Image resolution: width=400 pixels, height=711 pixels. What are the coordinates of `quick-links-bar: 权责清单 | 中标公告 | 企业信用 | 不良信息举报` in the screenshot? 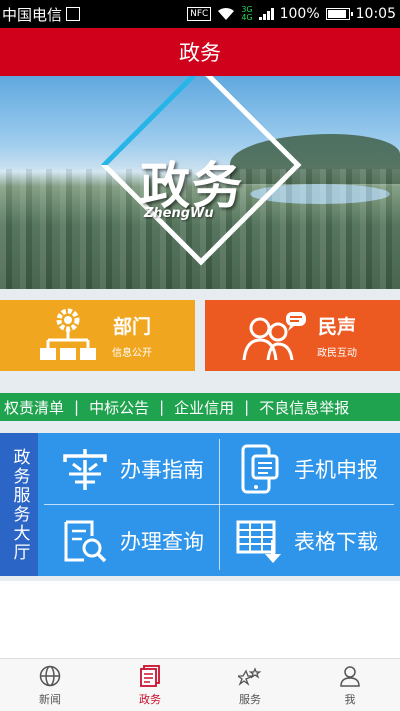 It's located at (200, 407).